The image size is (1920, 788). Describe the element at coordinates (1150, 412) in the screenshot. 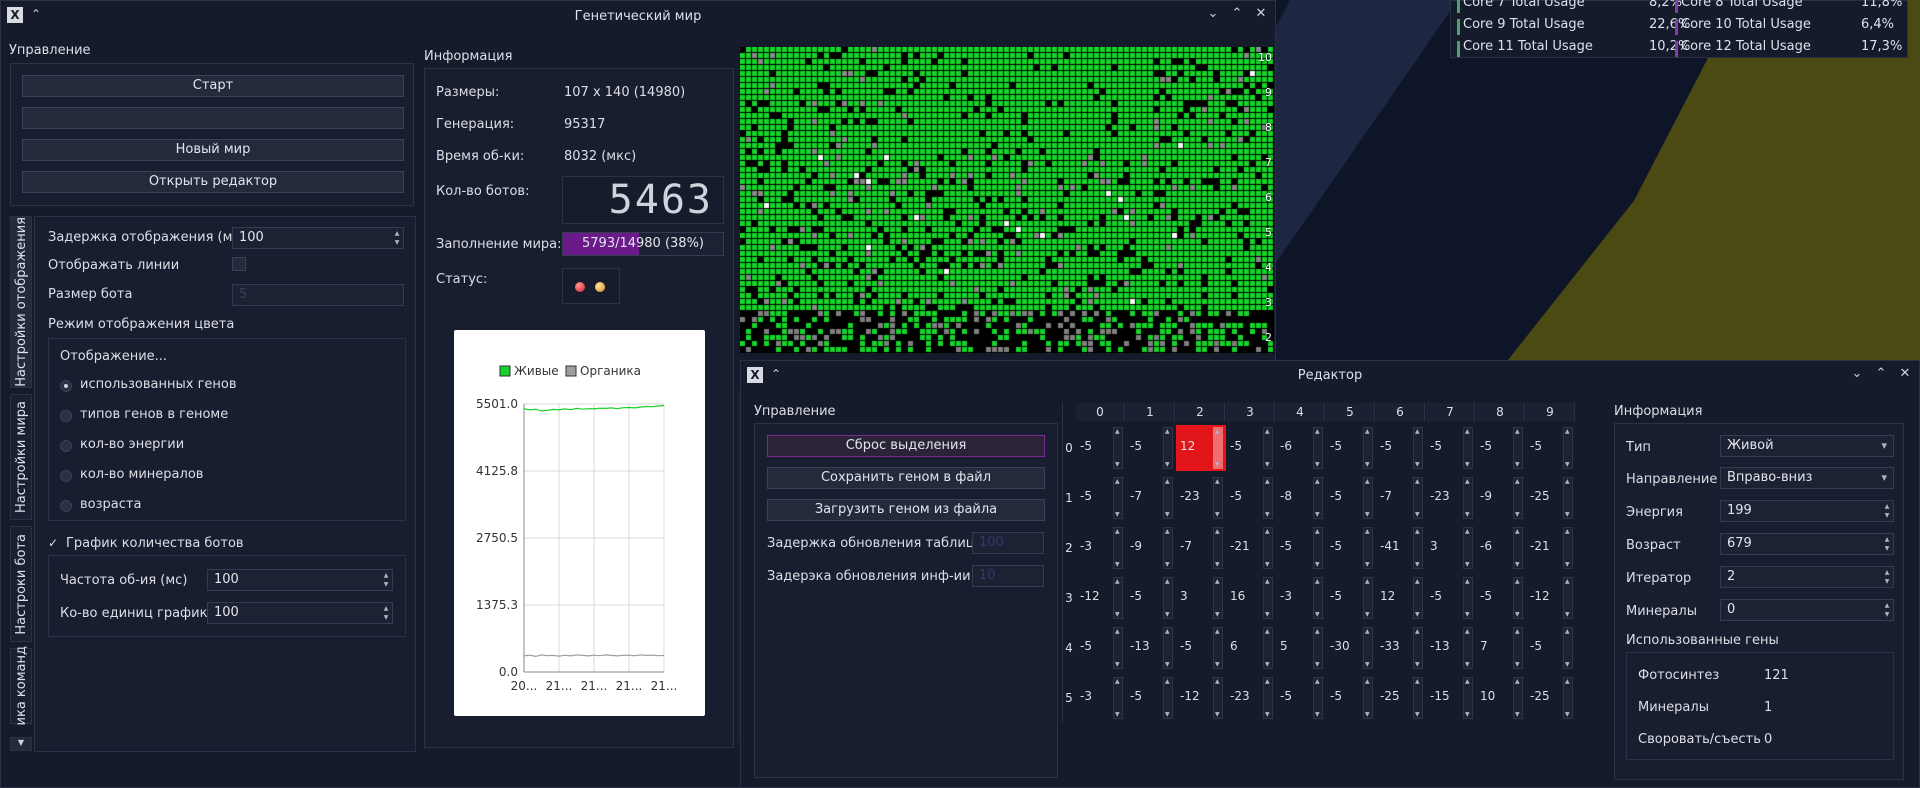

I see `genome-column-header: 1` at that location.